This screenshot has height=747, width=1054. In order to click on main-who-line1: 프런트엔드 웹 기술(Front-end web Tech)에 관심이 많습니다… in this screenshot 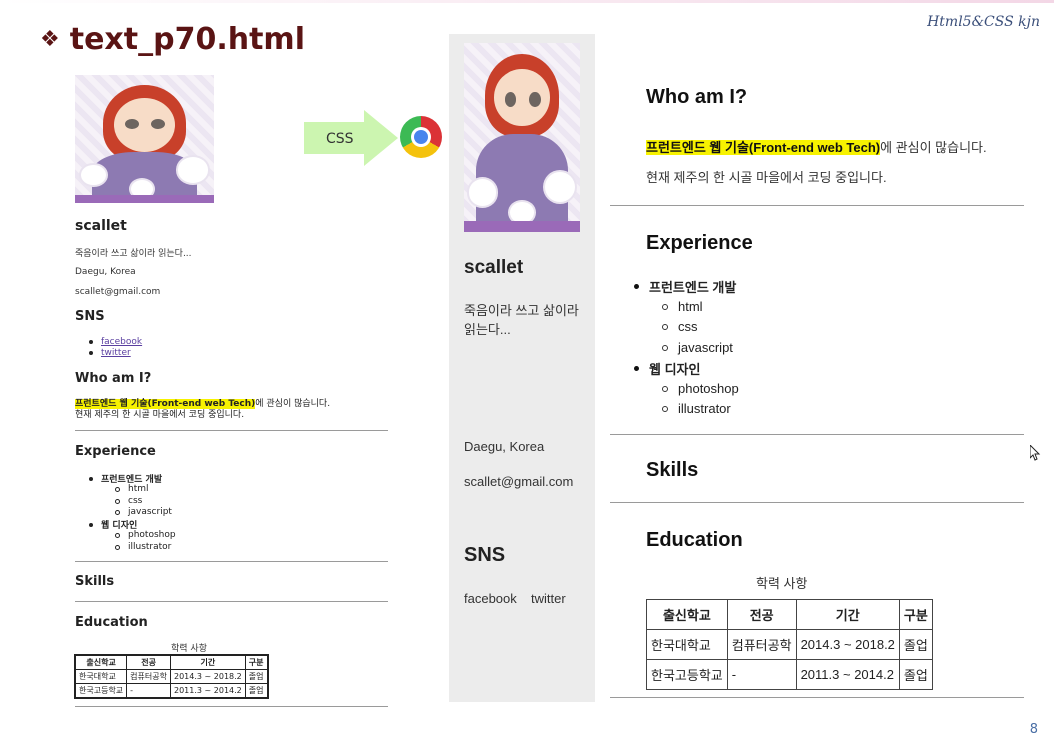, I will do `click(816, 146)`.